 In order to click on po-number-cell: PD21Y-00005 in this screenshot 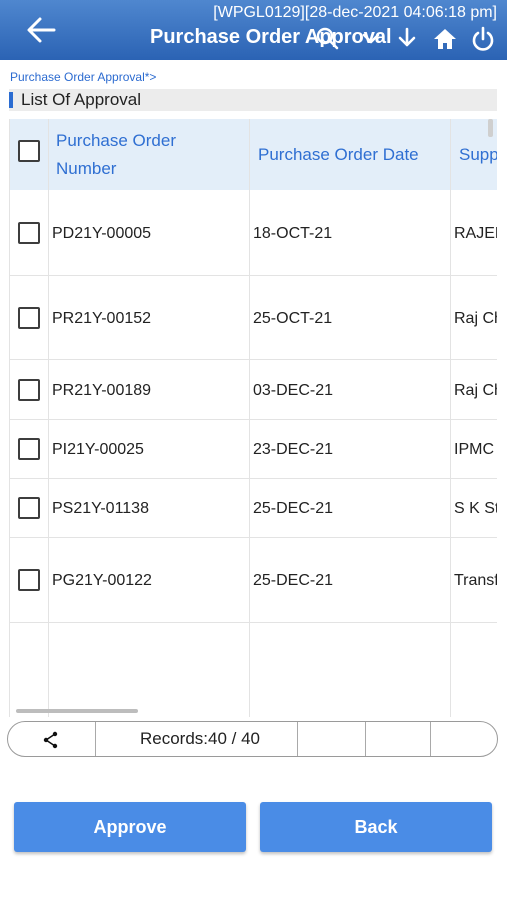, I will do `click(102, 233)`.